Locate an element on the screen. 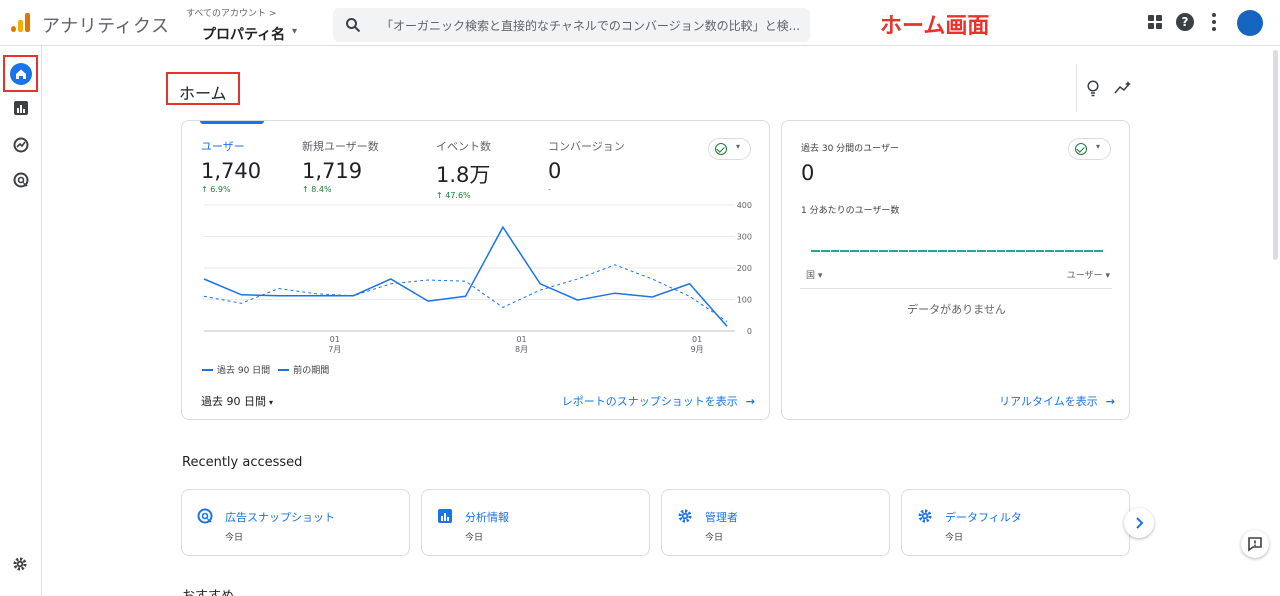  home-icon is located at coordinates (21, 74).